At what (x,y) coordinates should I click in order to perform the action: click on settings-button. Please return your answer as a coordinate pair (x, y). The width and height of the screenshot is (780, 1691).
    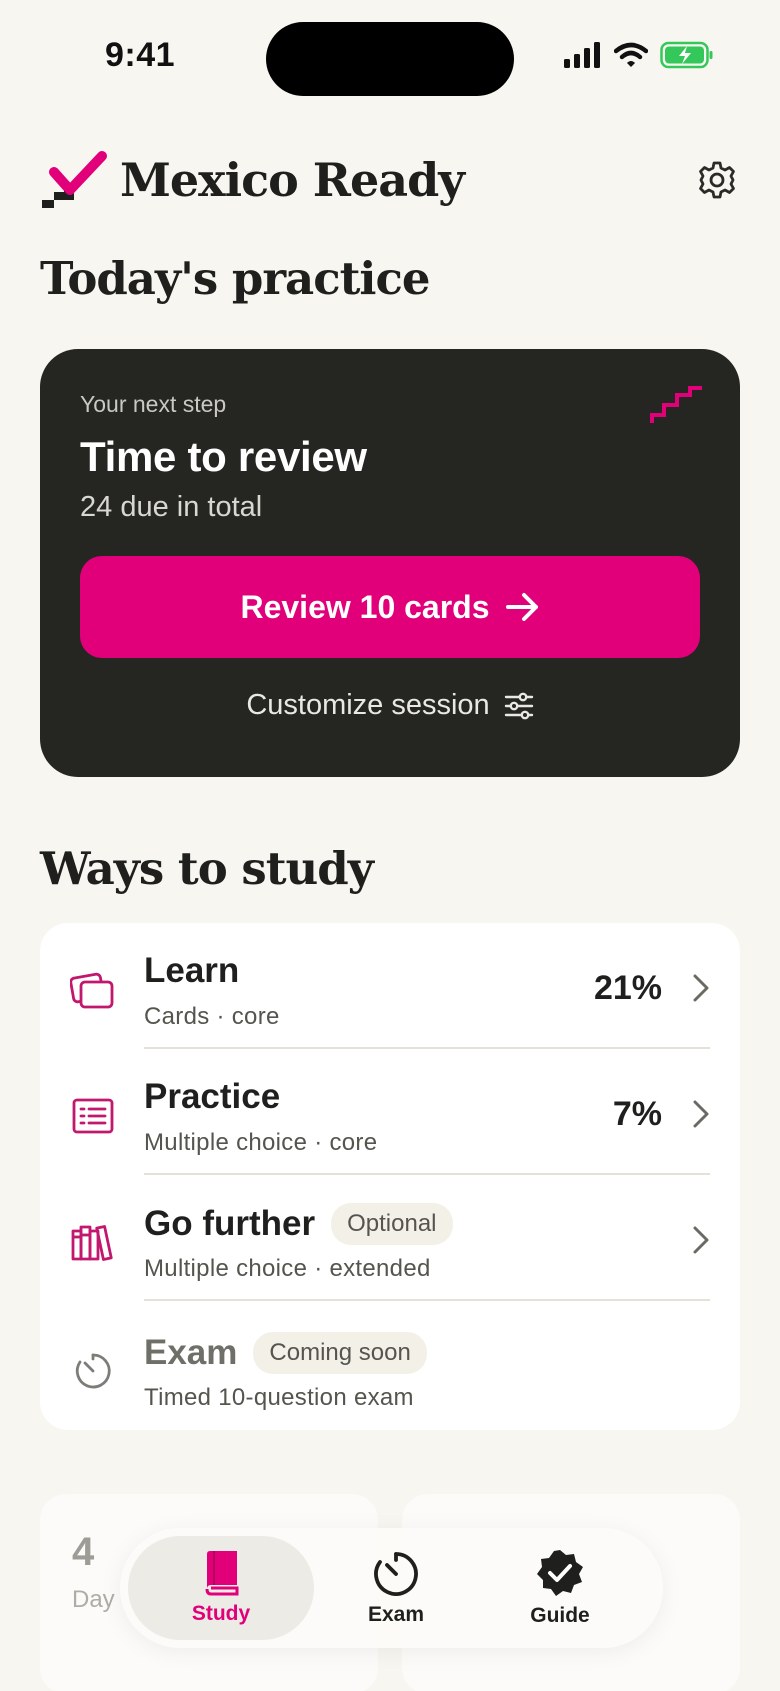
    Looking at the image, I should click on (717, 180).